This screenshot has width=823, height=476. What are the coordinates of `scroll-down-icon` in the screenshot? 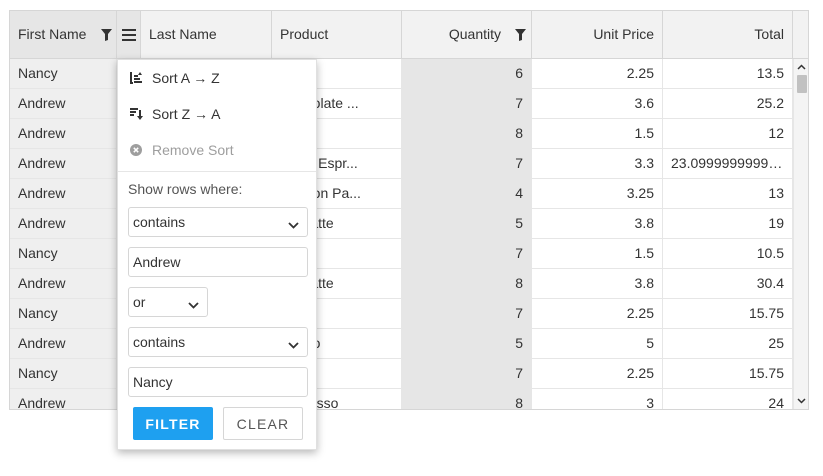 It's located at (801, 401).